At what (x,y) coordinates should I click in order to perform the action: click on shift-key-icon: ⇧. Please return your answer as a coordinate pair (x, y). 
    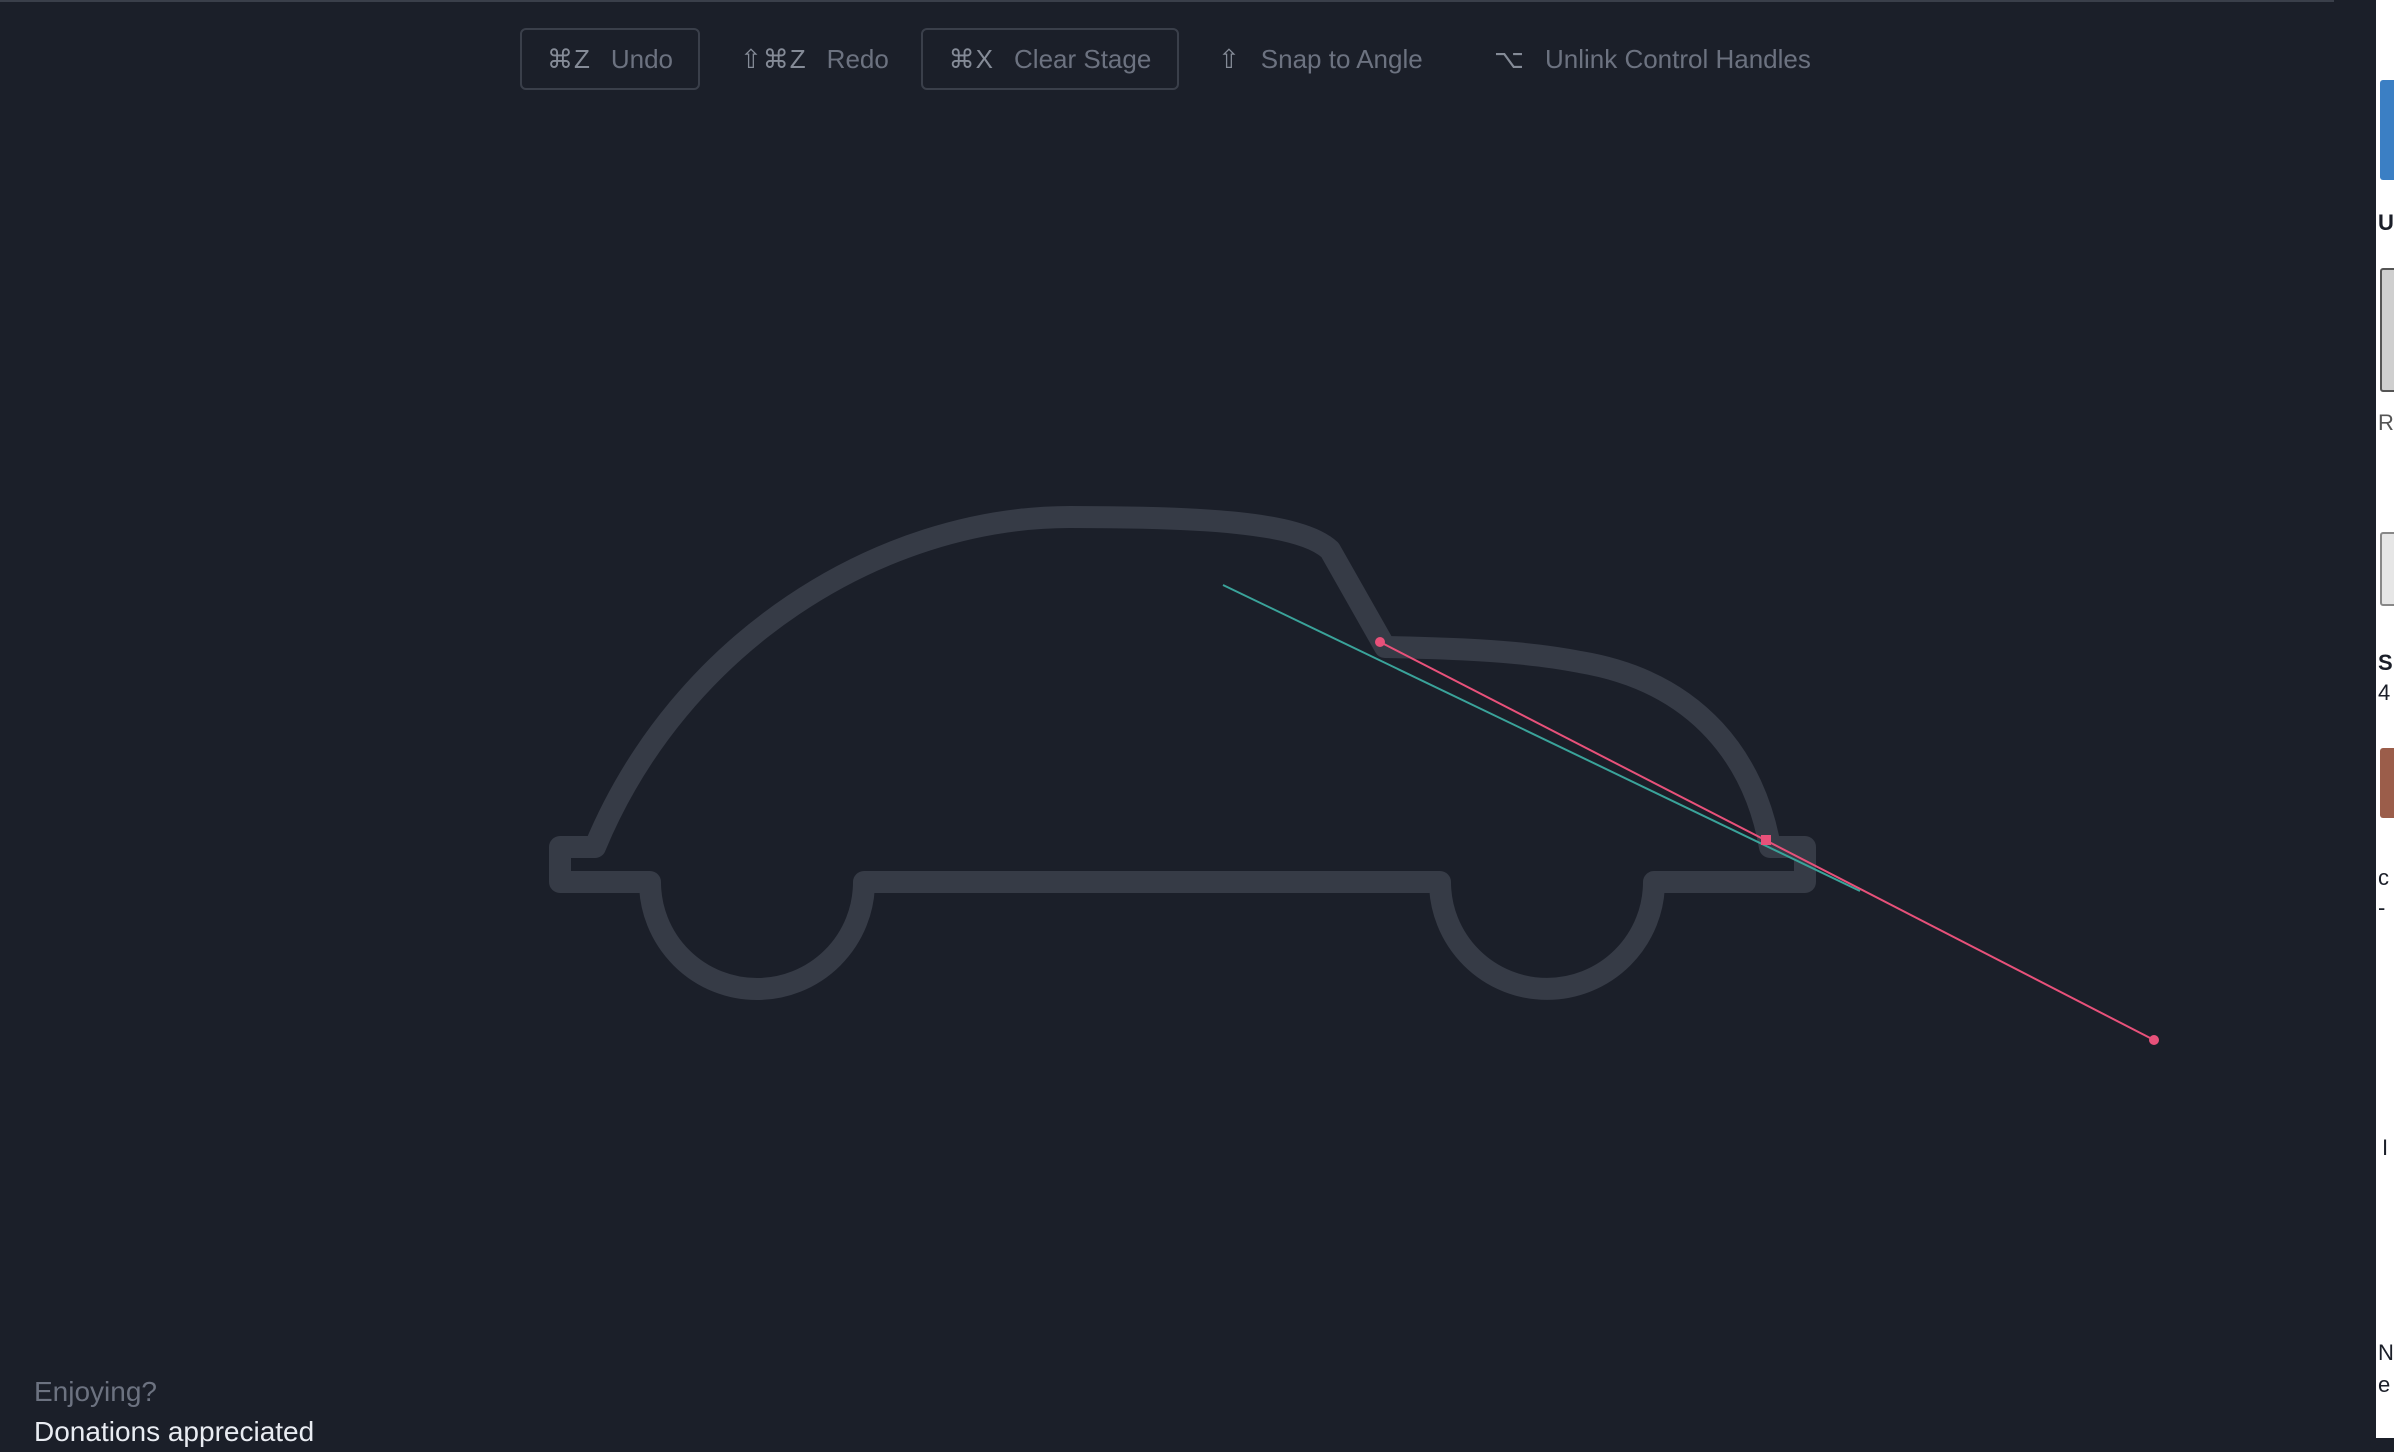
    Looking at the image, I should click on (1229, 58).